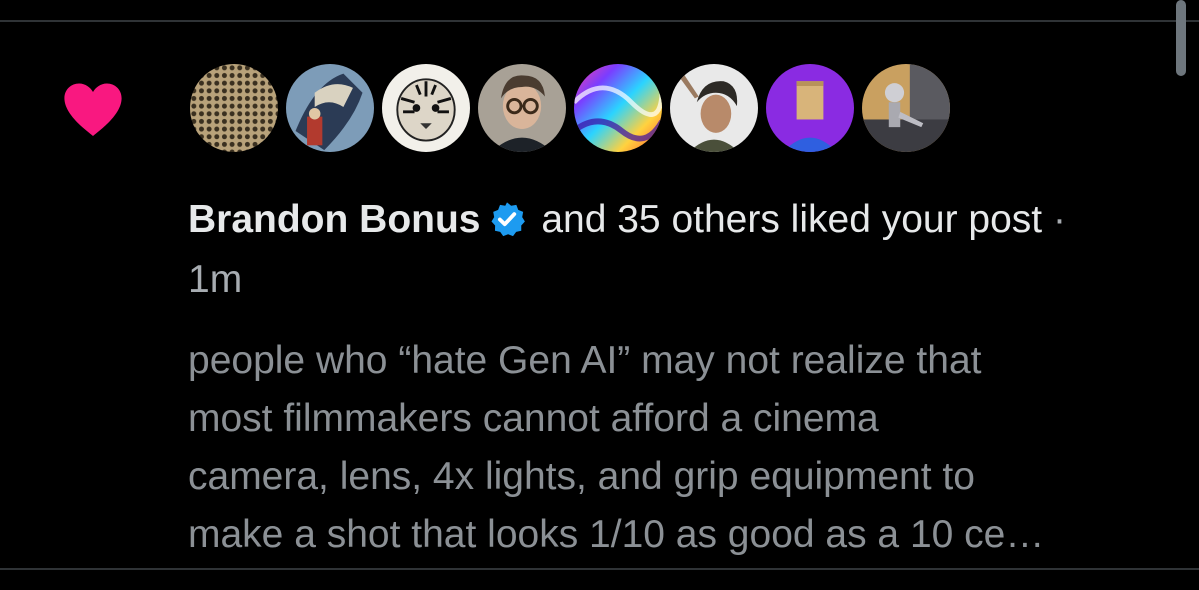 This screenshot has height=590, width=1199. What do you see at coordinates (810, 108) in the screenshot?
I see `avatar-paper-bag-head` at bounding box center [810, 108].